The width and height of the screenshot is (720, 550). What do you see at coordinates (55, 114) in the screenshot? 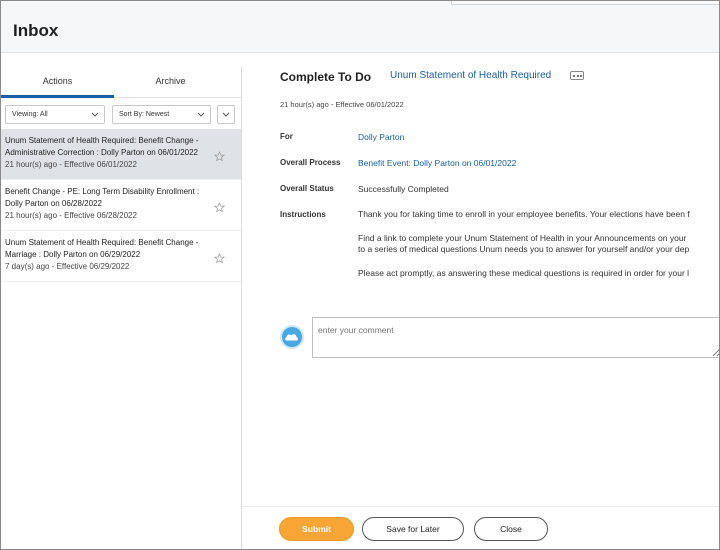
I see `viewing-filter-dropdown: Viewing: All` at bounding box center [55, 114].